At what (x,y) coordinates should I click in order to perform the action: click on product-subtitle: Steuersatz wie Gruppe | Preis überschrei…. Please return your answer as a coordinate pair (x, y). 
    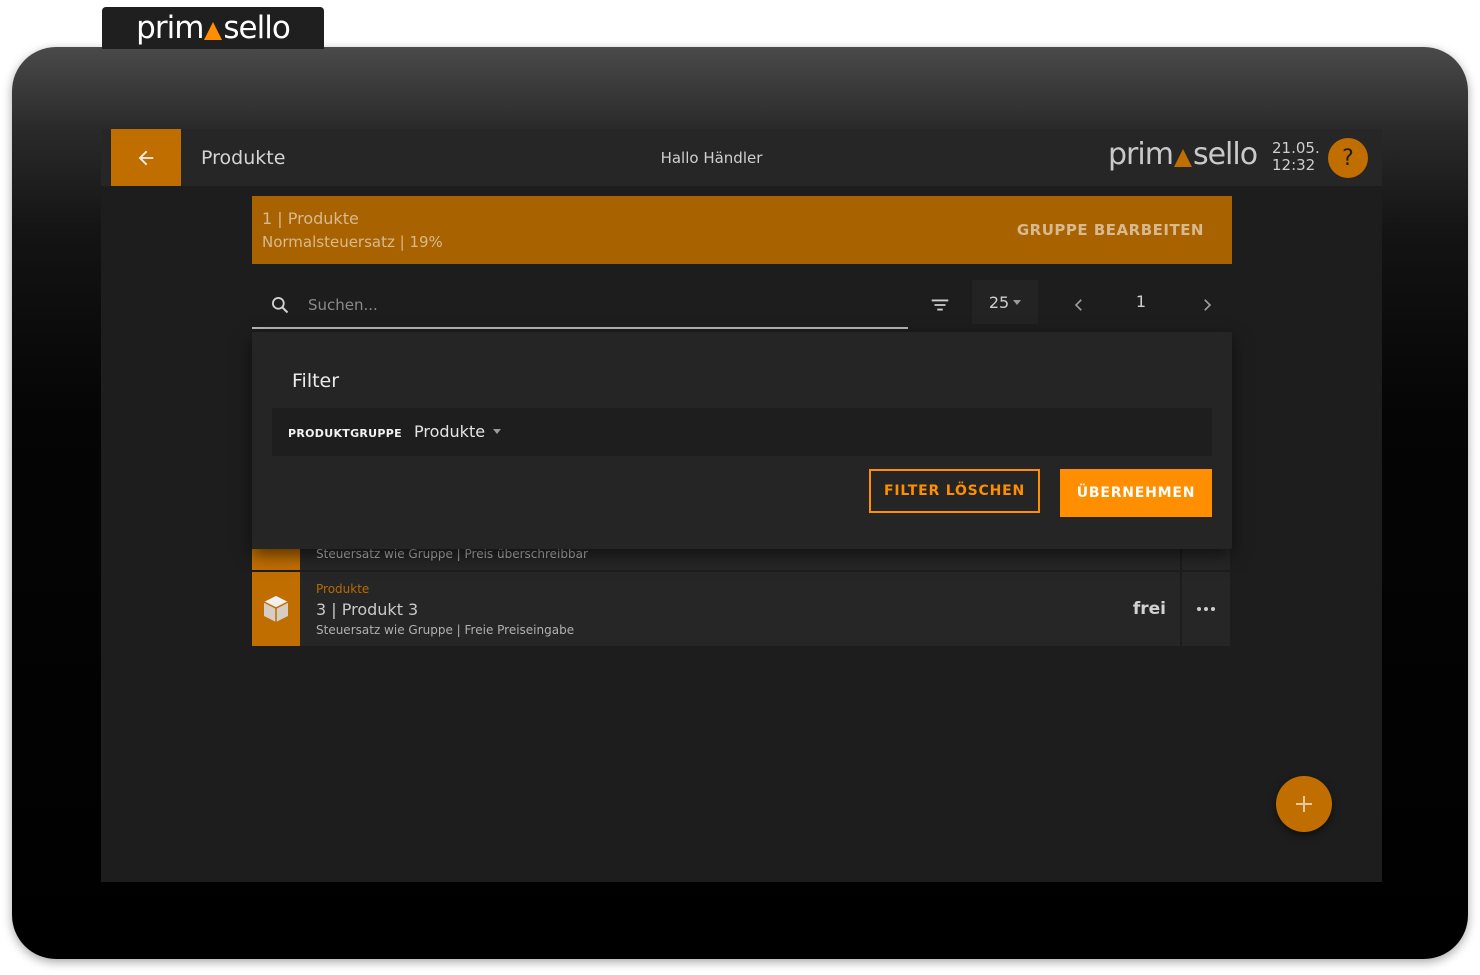
    Looking at the image, I should click on (452, 554).